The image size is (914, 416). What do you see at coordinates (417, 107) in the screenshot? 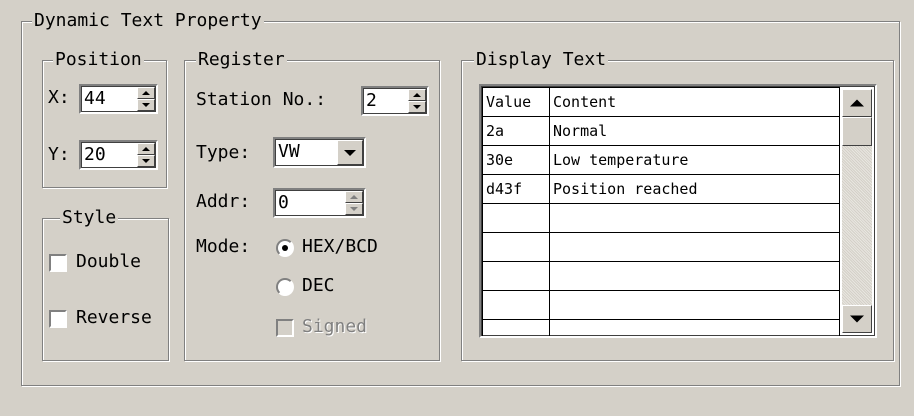
I see `station-spin-down` at bounding box center [417, 107].